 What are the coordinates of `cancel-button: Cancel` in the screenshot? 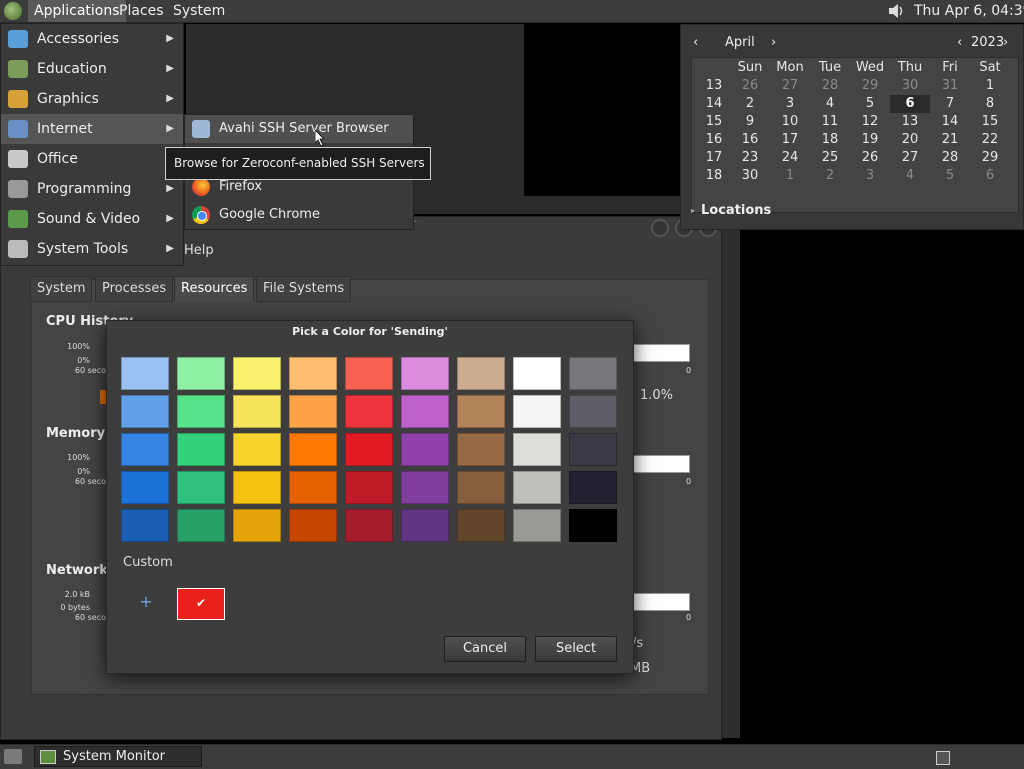 It's located at (485, 649).